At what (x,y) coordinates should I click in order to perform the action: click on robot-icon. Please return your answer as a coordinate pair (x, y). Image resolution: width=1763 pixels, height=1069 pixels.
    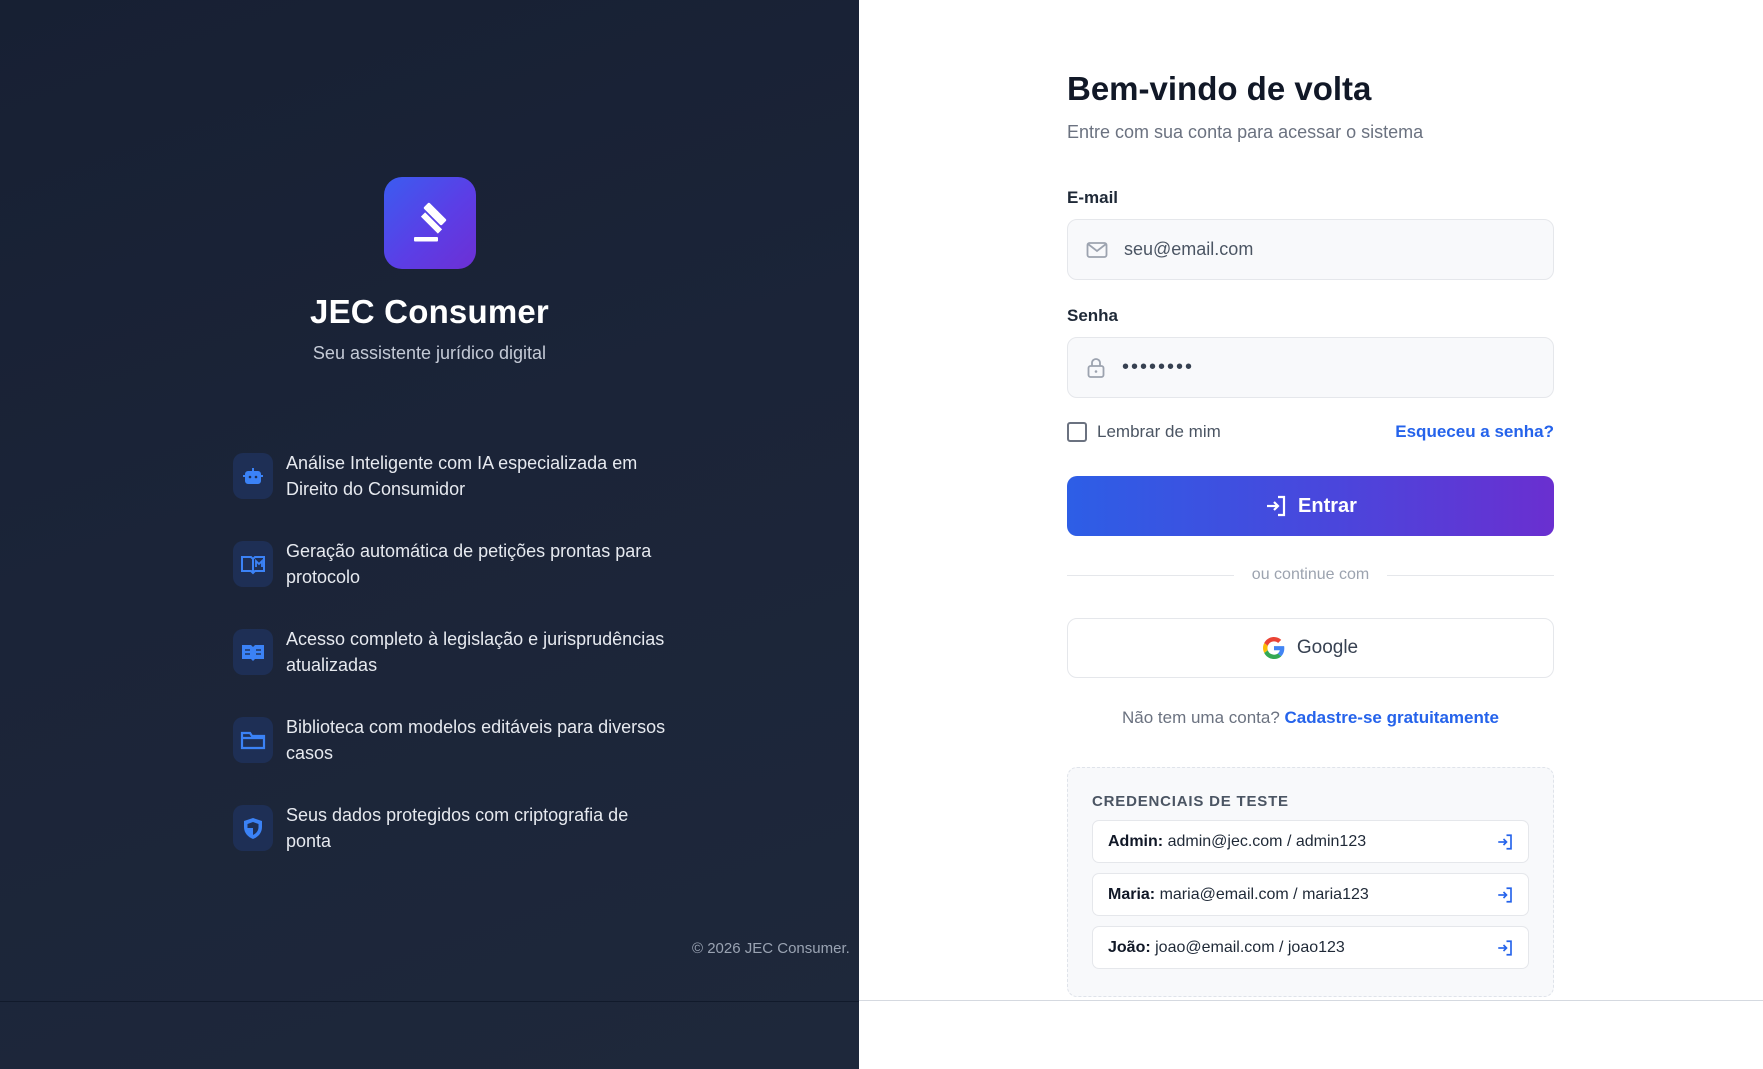
    Looking at the image, I should click on (253, 476).